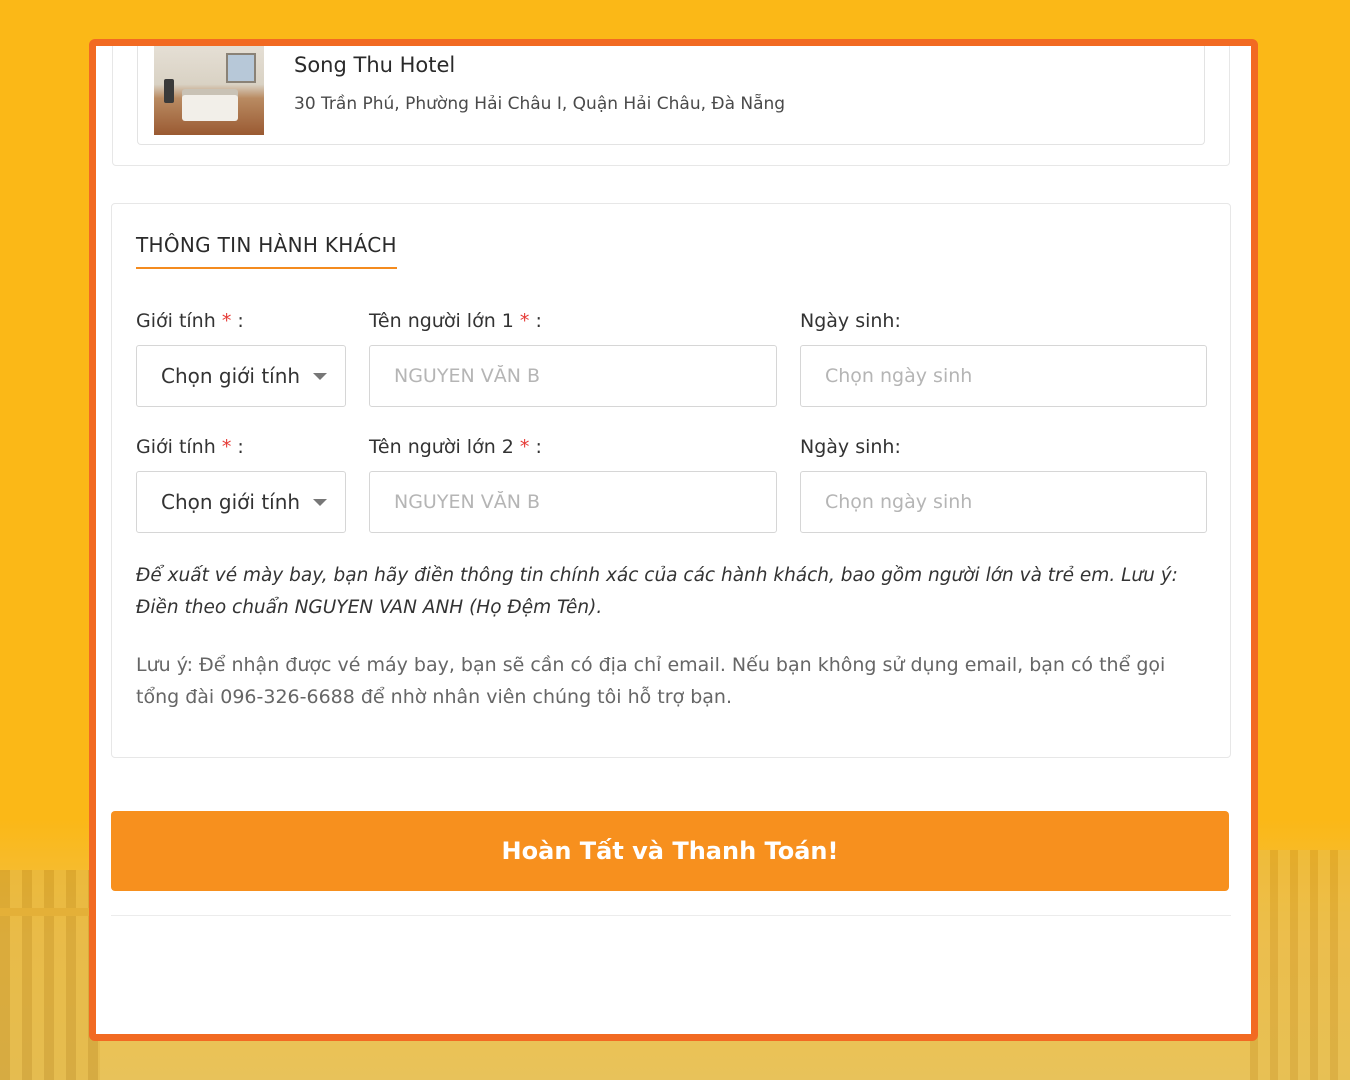  I want to click on skyline-decoration-right, so click(1300, 965).